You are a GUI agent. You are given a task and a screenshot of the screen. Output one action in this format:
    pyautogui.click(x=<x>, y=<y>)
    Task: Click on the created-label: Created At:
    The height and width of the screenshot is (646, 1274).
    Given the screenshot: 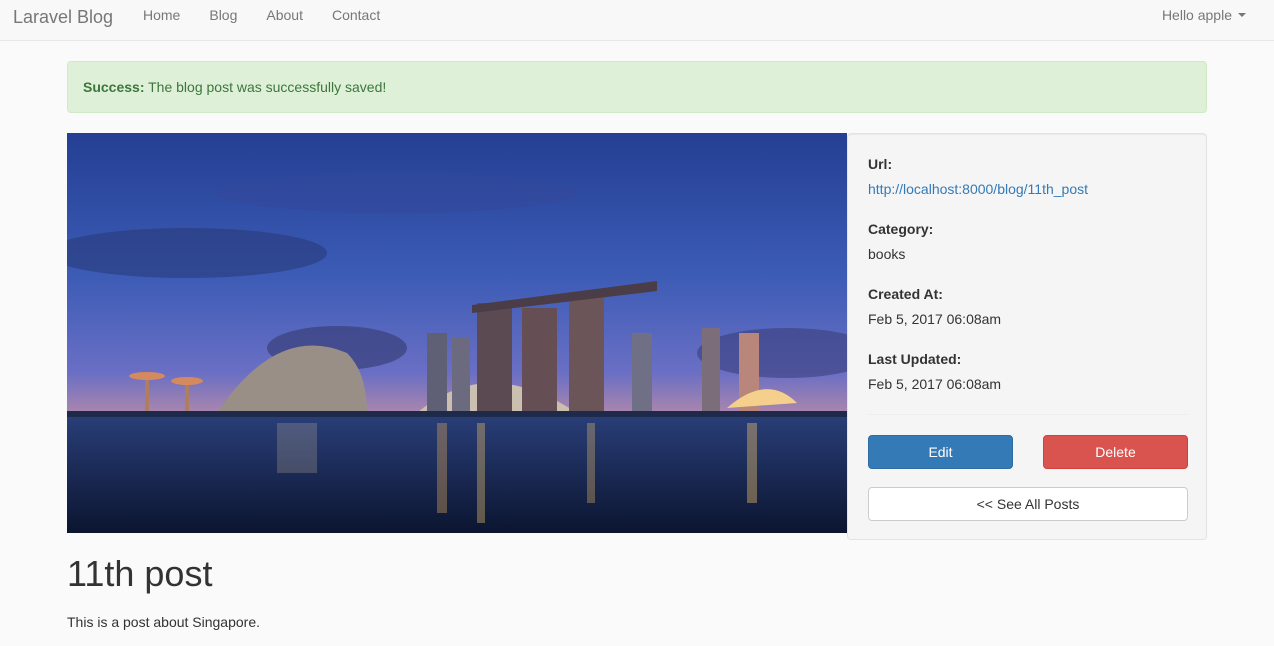 What is the action you would take?
    pyautogui.click(x=905, y=294)
    